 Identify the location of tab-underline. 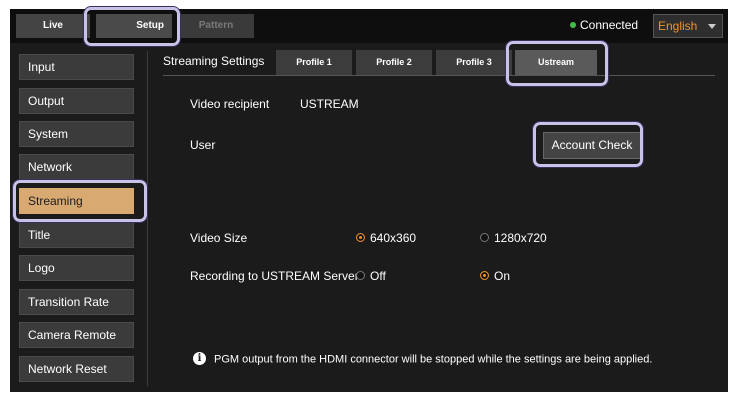
(439, 75).